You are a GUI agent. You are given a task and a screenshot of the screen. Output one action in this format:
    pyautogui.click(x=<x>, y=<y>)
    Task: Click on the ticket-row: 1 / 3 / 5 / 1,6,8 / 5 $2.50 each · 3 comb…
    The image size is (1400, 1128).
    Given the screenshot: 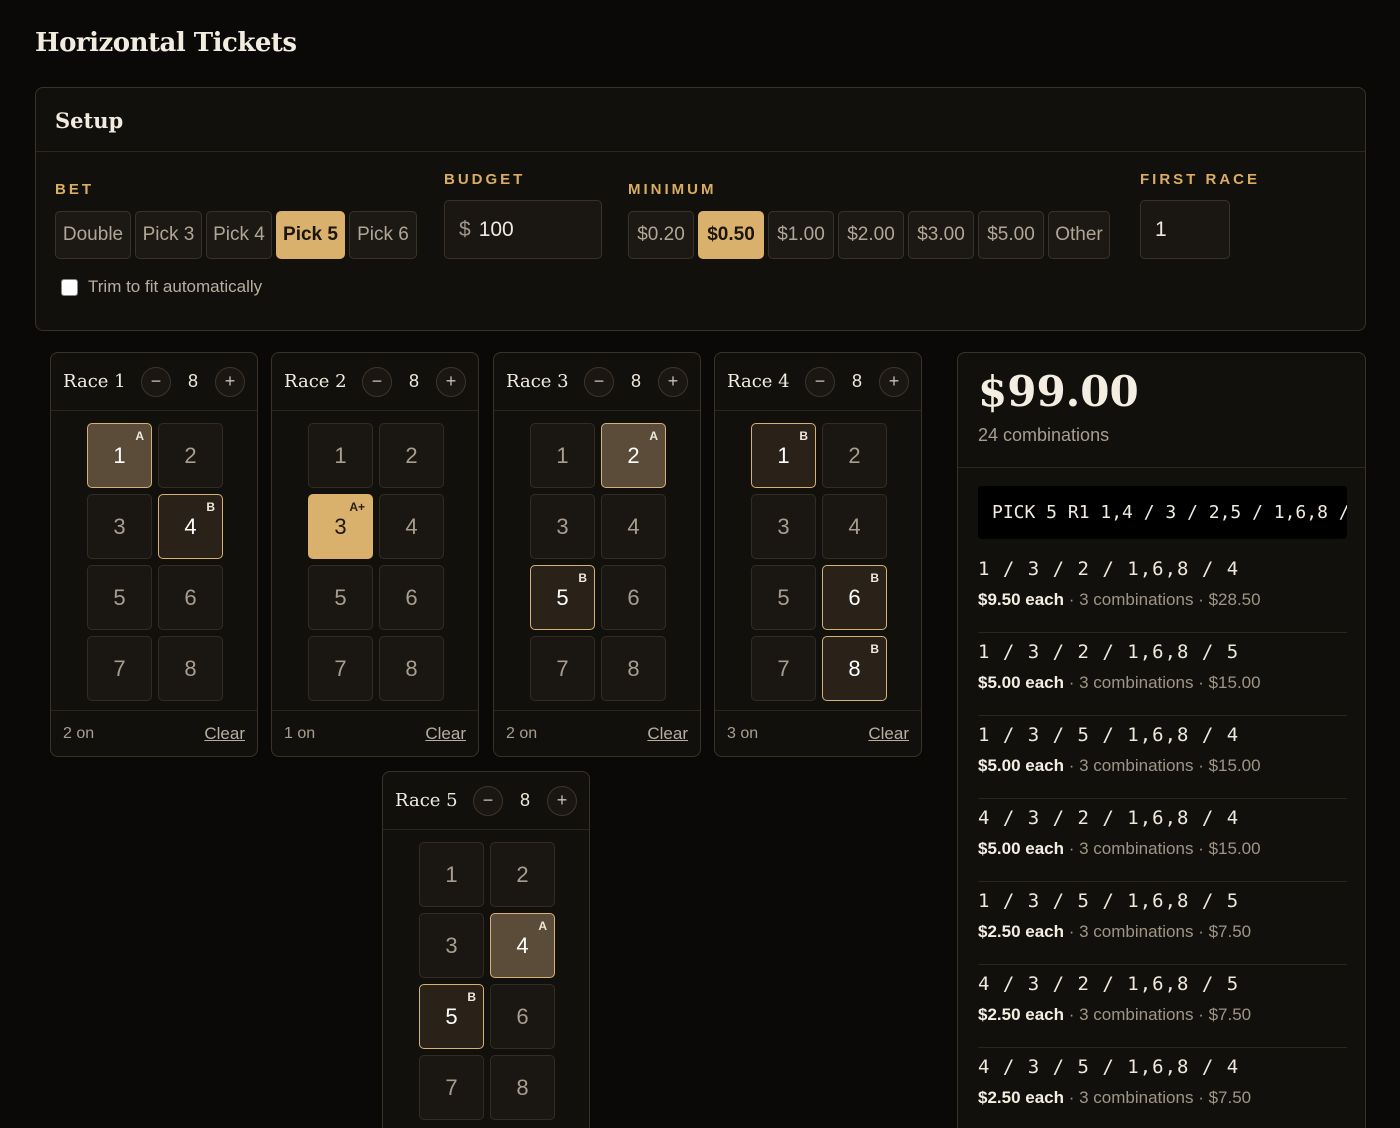 What is the action you would take?
    pyautogui.click(x=1162, y=923)
    